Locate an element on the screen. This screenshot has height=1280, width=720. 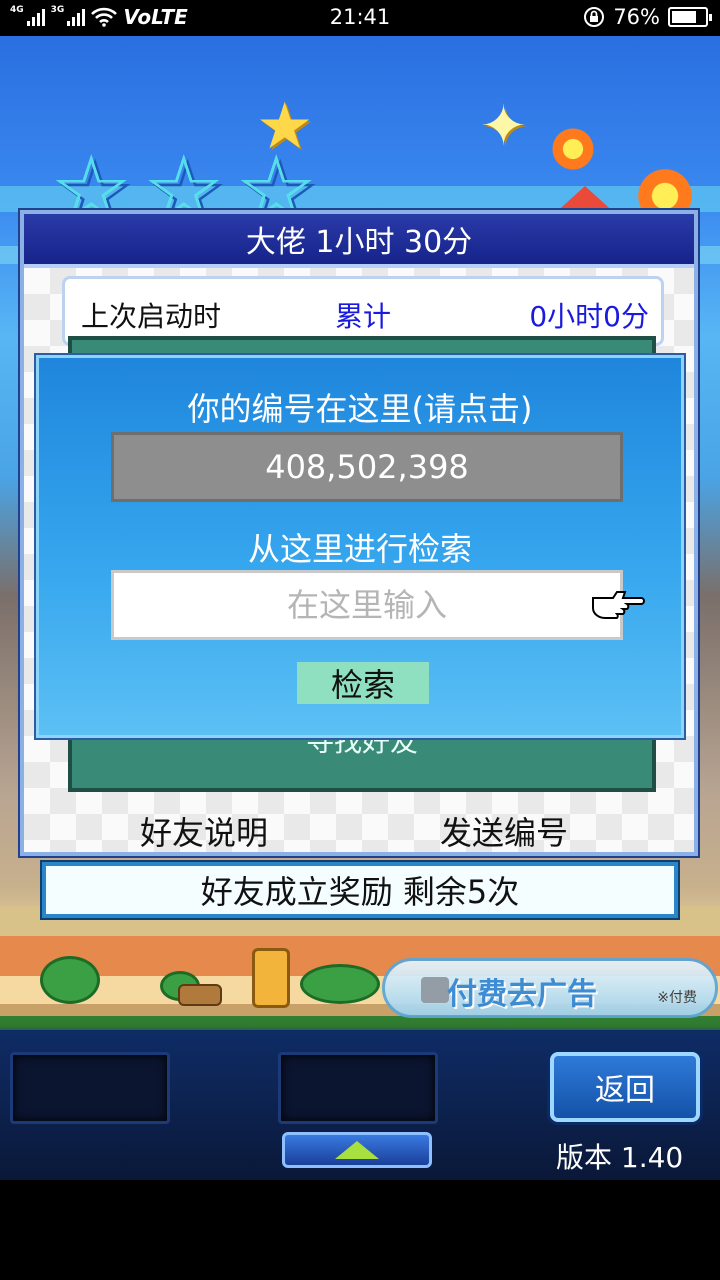
remove-ads-text: 付费去广告 is located at coordinates (522, 994).